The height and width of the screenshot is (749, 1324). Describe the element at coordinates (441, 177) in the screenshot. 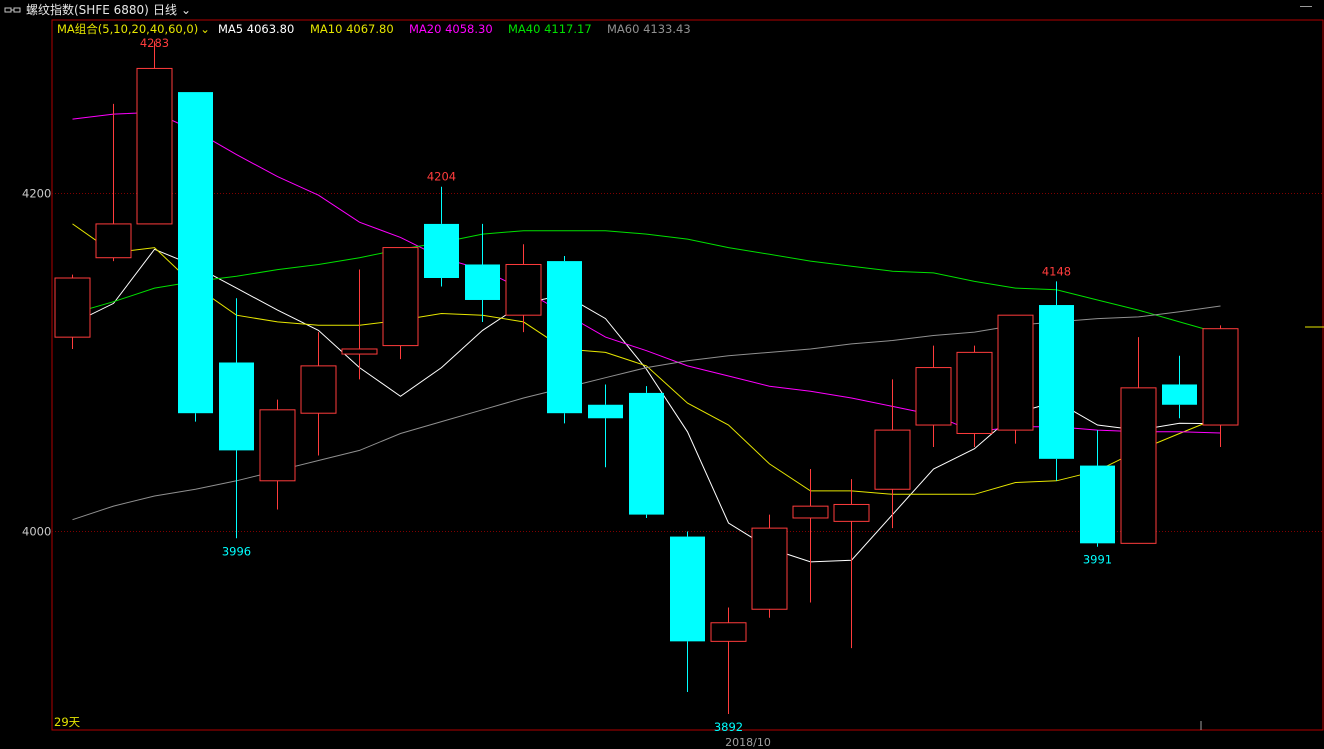

I see `high-price-label: 4204` at that location.